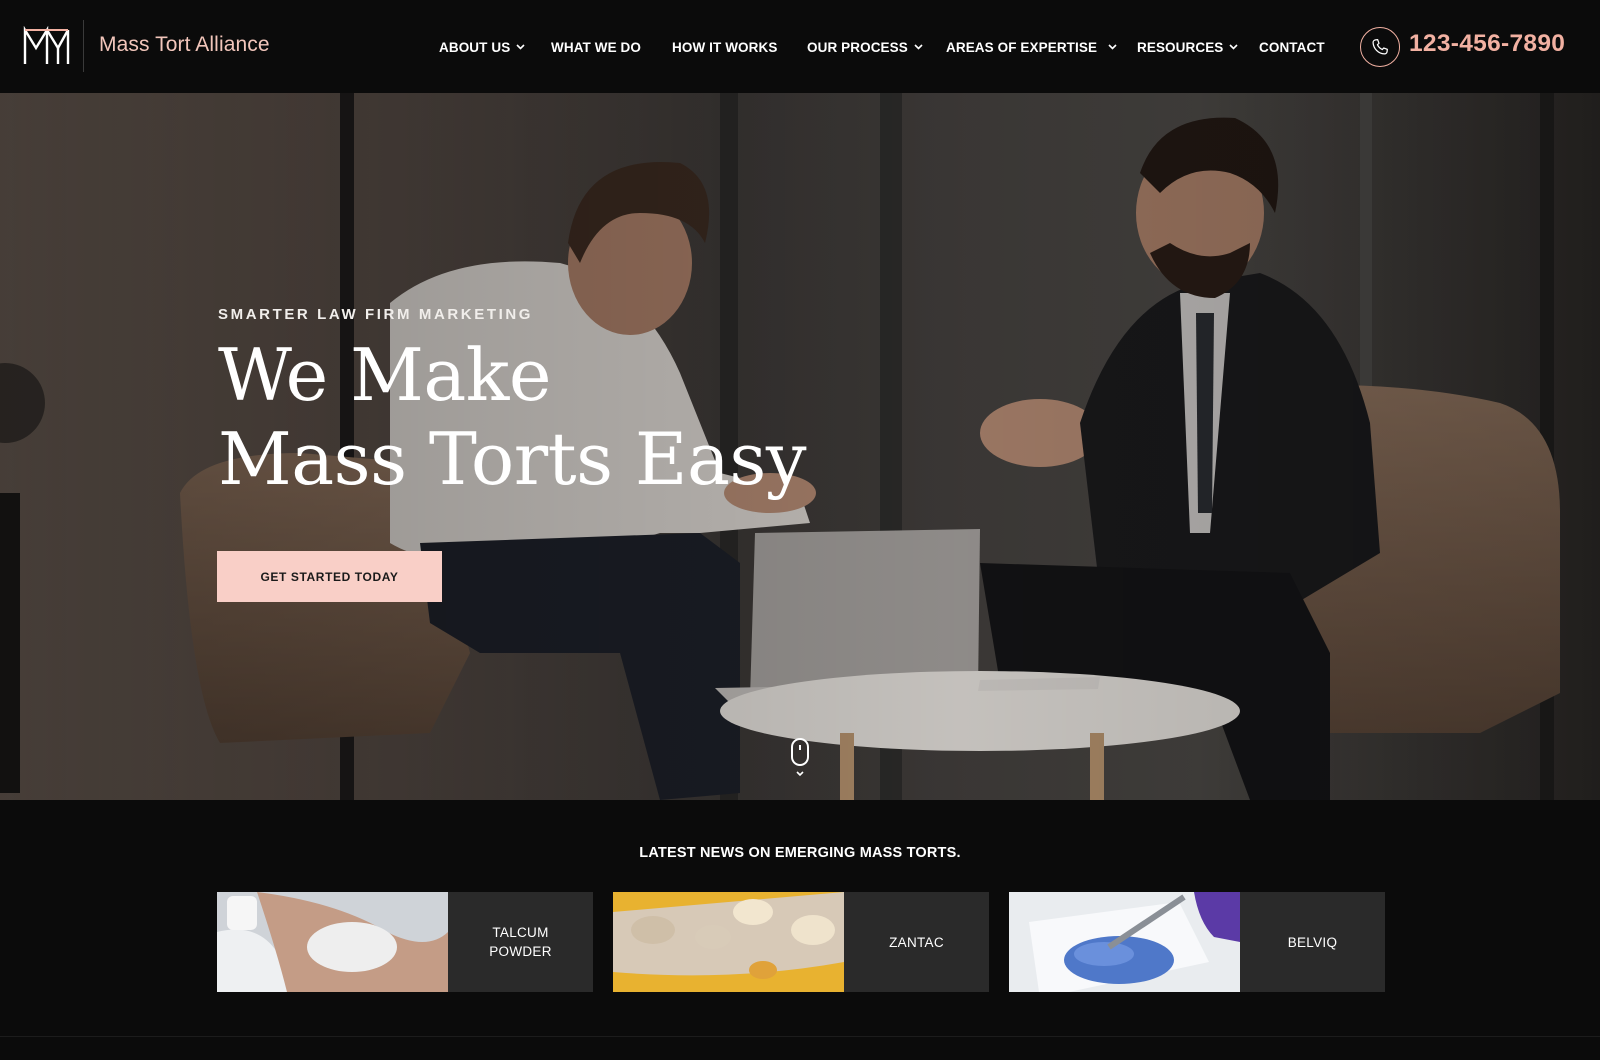  Describe the element at coordinates (329, 576) in the screenshot. I see `get-started-button: GET STARTED TODAY` at that location.